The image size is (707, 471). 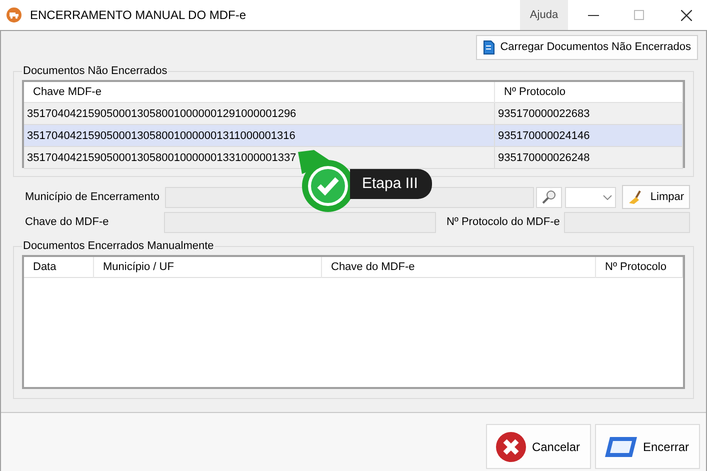 What do you see at coordinates (593, 15) in the screenshot?
I see `minimize-icon` at bounding box center [593, 15].